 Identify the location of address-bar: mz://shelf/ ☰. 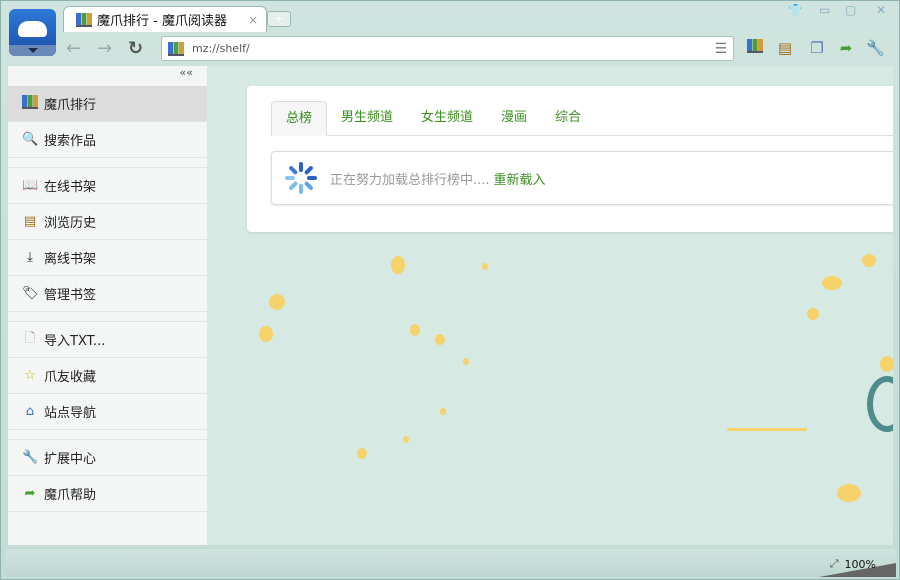
(447, 48).